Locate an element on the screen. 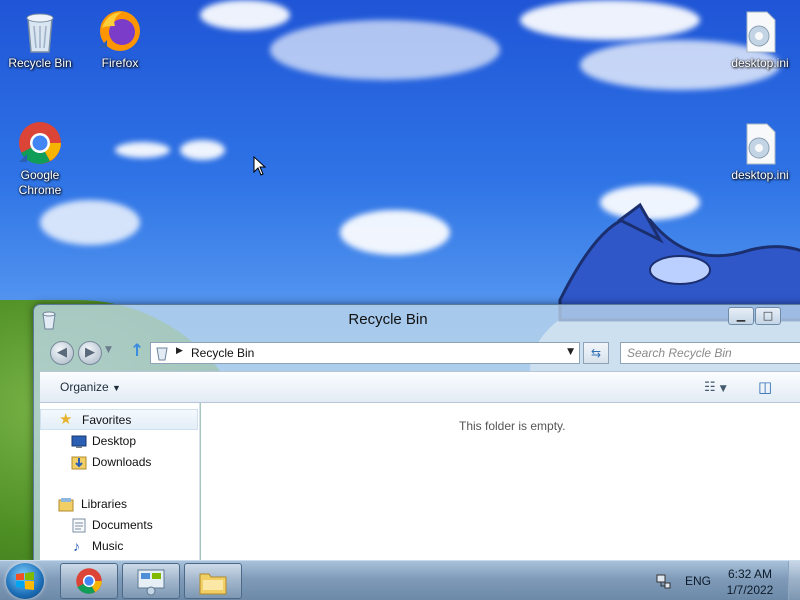 This screenshot has height=600, width=800. nav-desktop: Desktop is located at coordinates (119, 441).